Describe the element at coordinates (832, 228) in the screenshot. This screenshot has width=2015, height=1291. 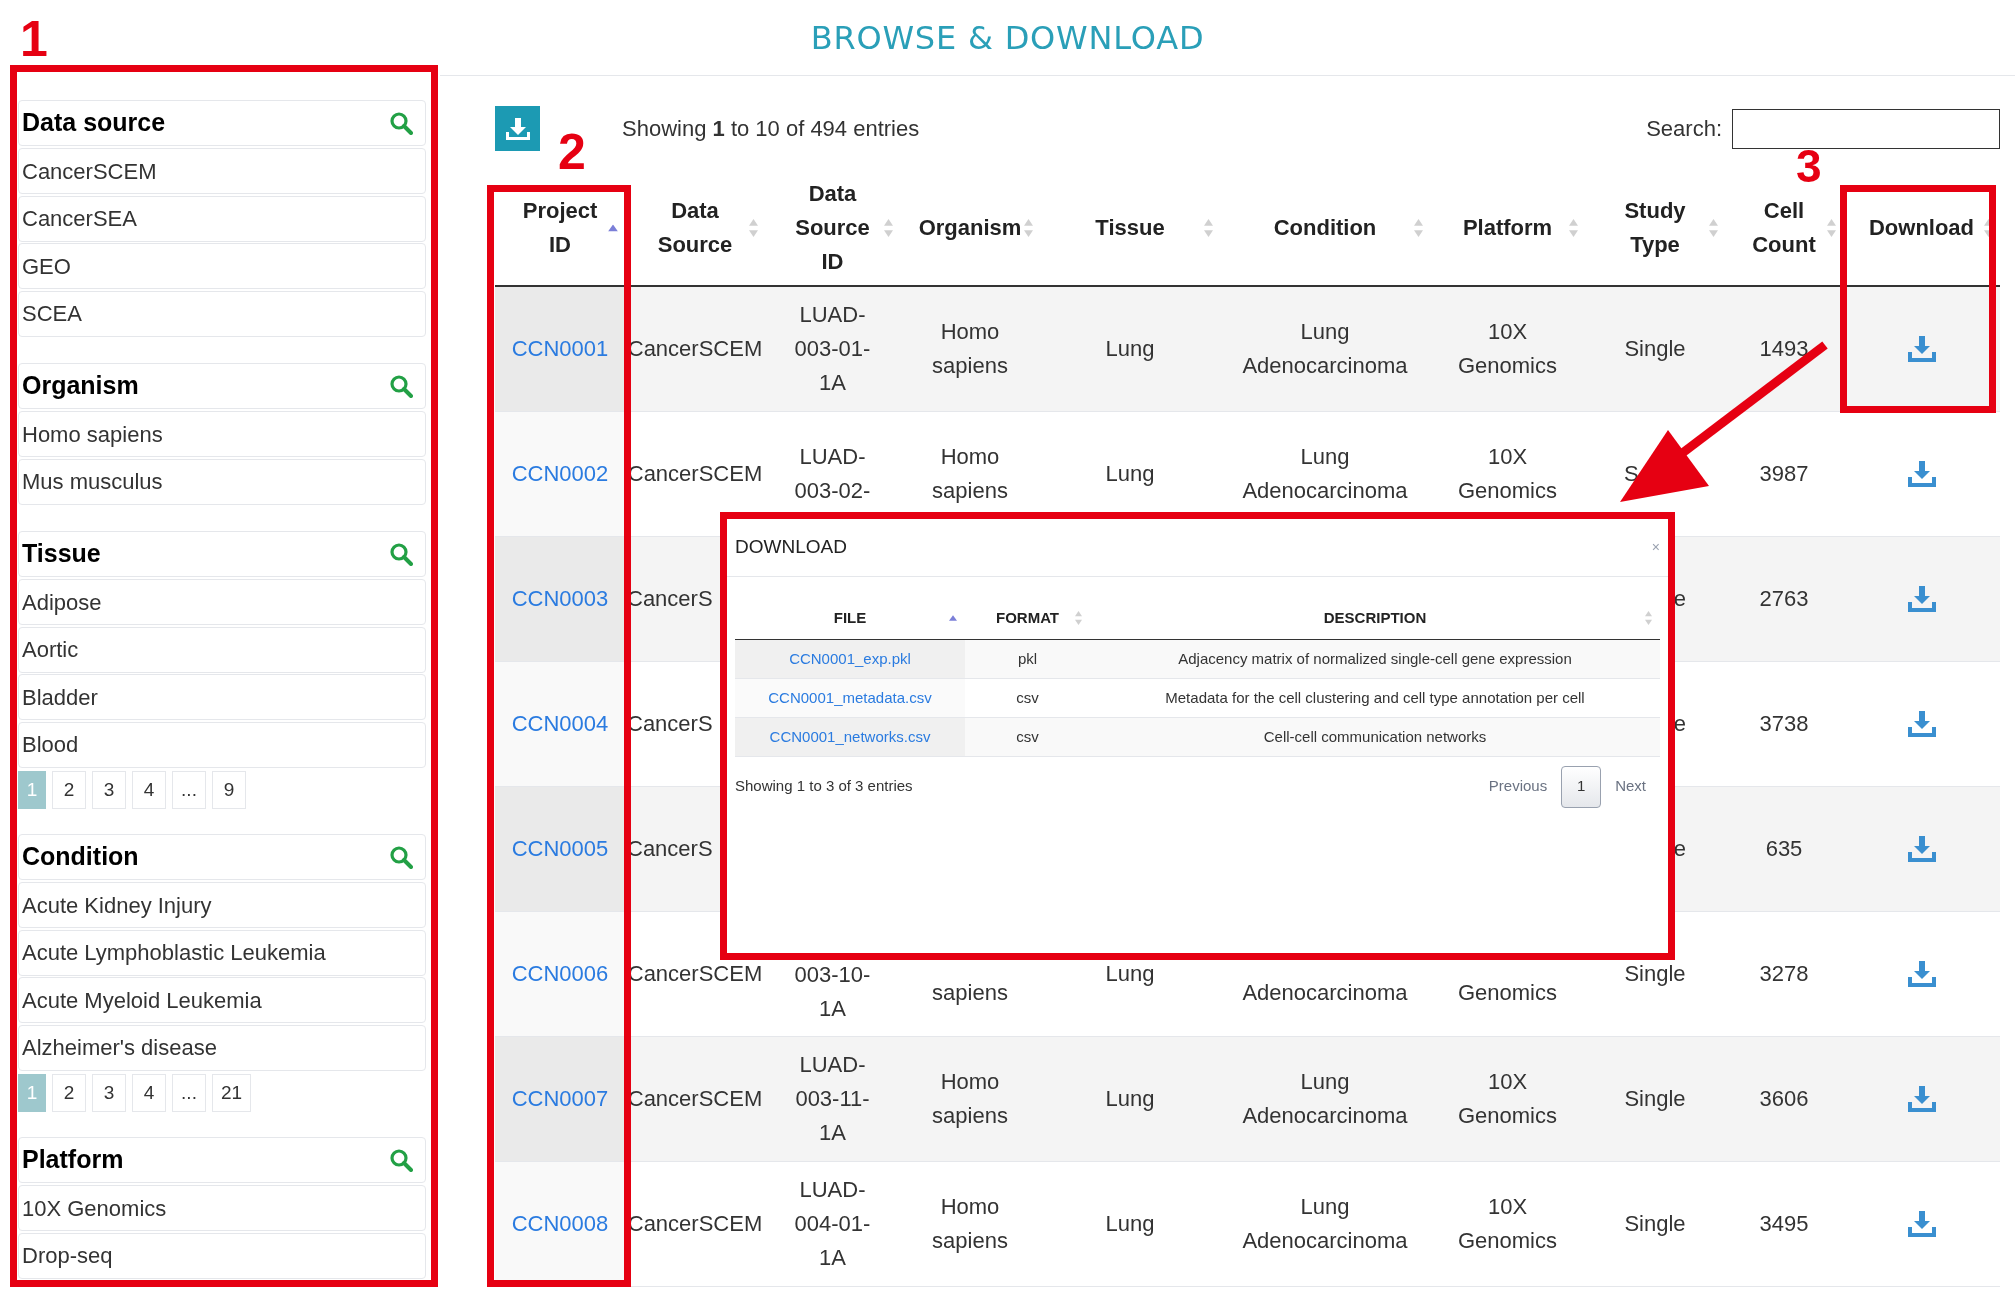
I see `column-header: Data Source ID` at that location.